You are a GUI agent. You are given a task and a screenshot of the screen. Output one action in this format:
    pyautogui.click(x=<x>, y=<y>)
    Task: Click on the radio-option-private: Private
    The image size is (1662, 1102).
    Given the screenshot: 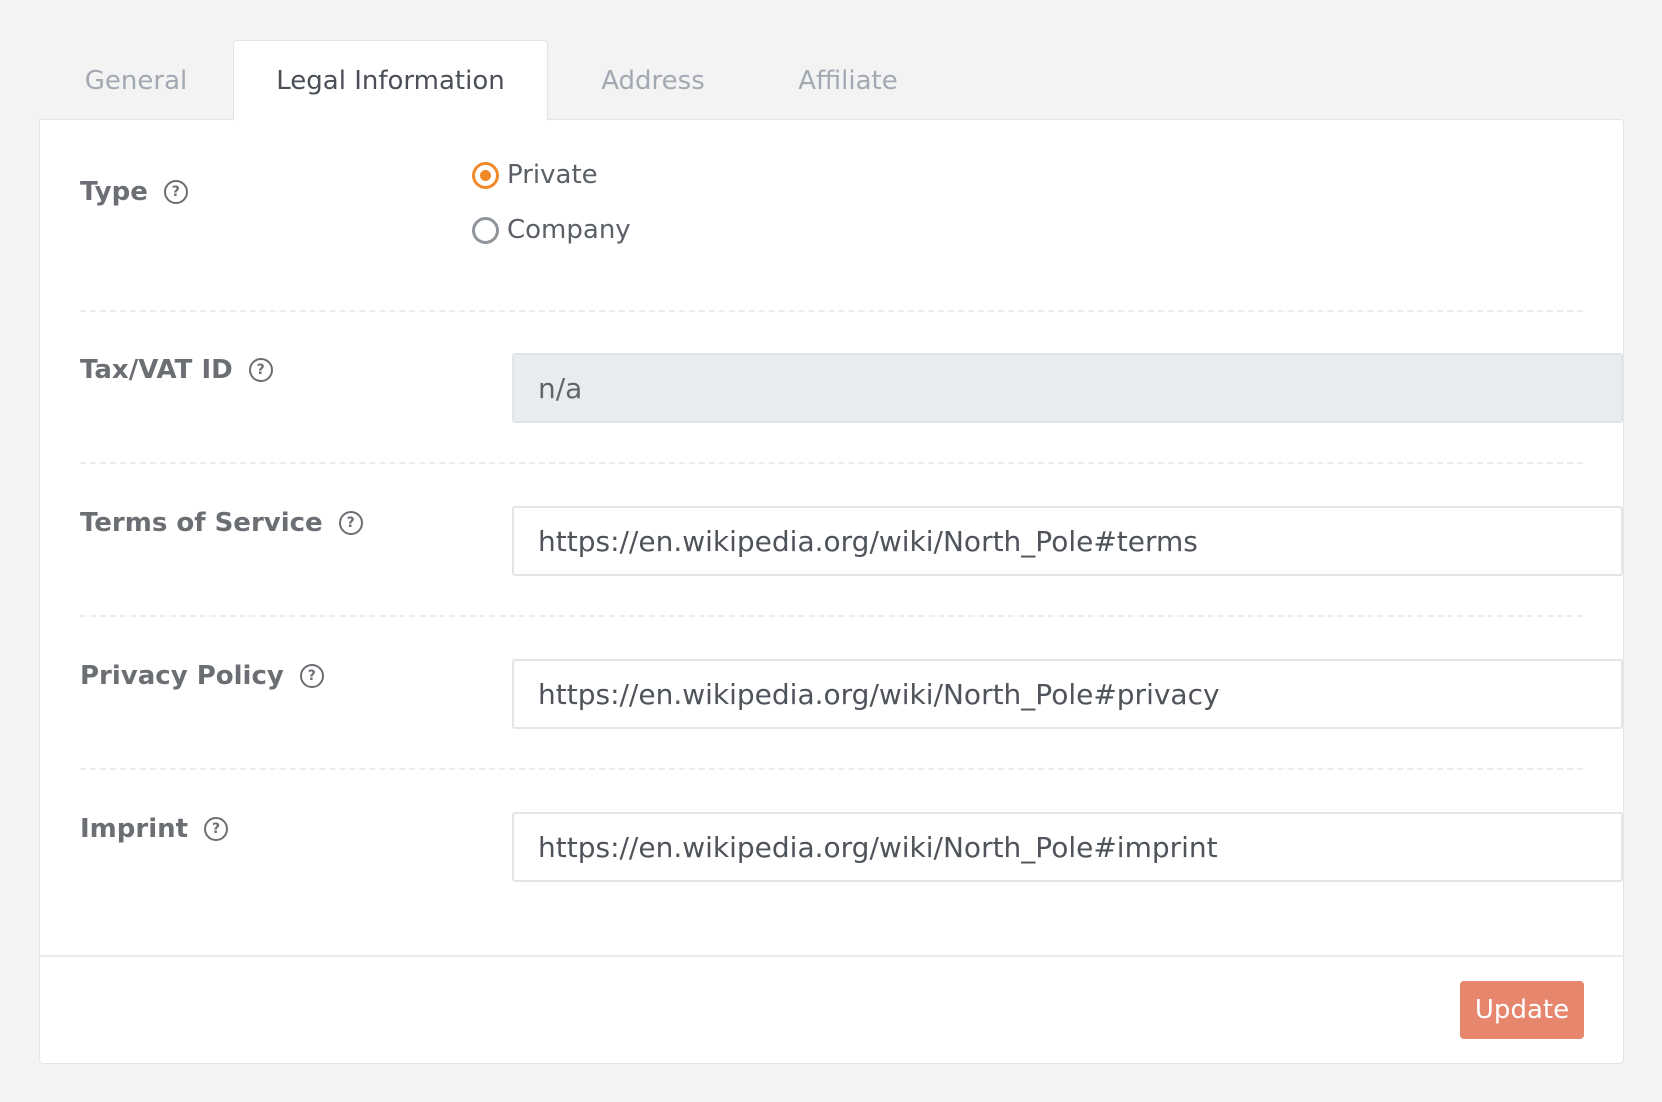 What is the action you would take?
    pyautogui.click(x=551, y=175)
    